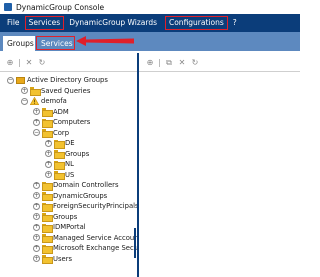 Image resolution: width=320 pixels, height=277 pixels. What do you see at coordinates (59, 227) in the screenshot?
I see `tree-node-idmportal: + IDMPortal` at bounding box center [59, 227].